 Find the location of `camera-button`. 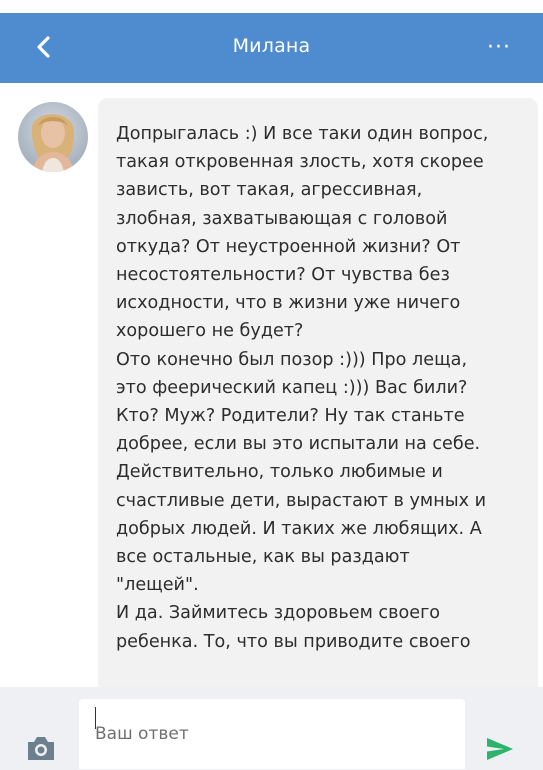

camera-button is located at coordinates (41, 748).